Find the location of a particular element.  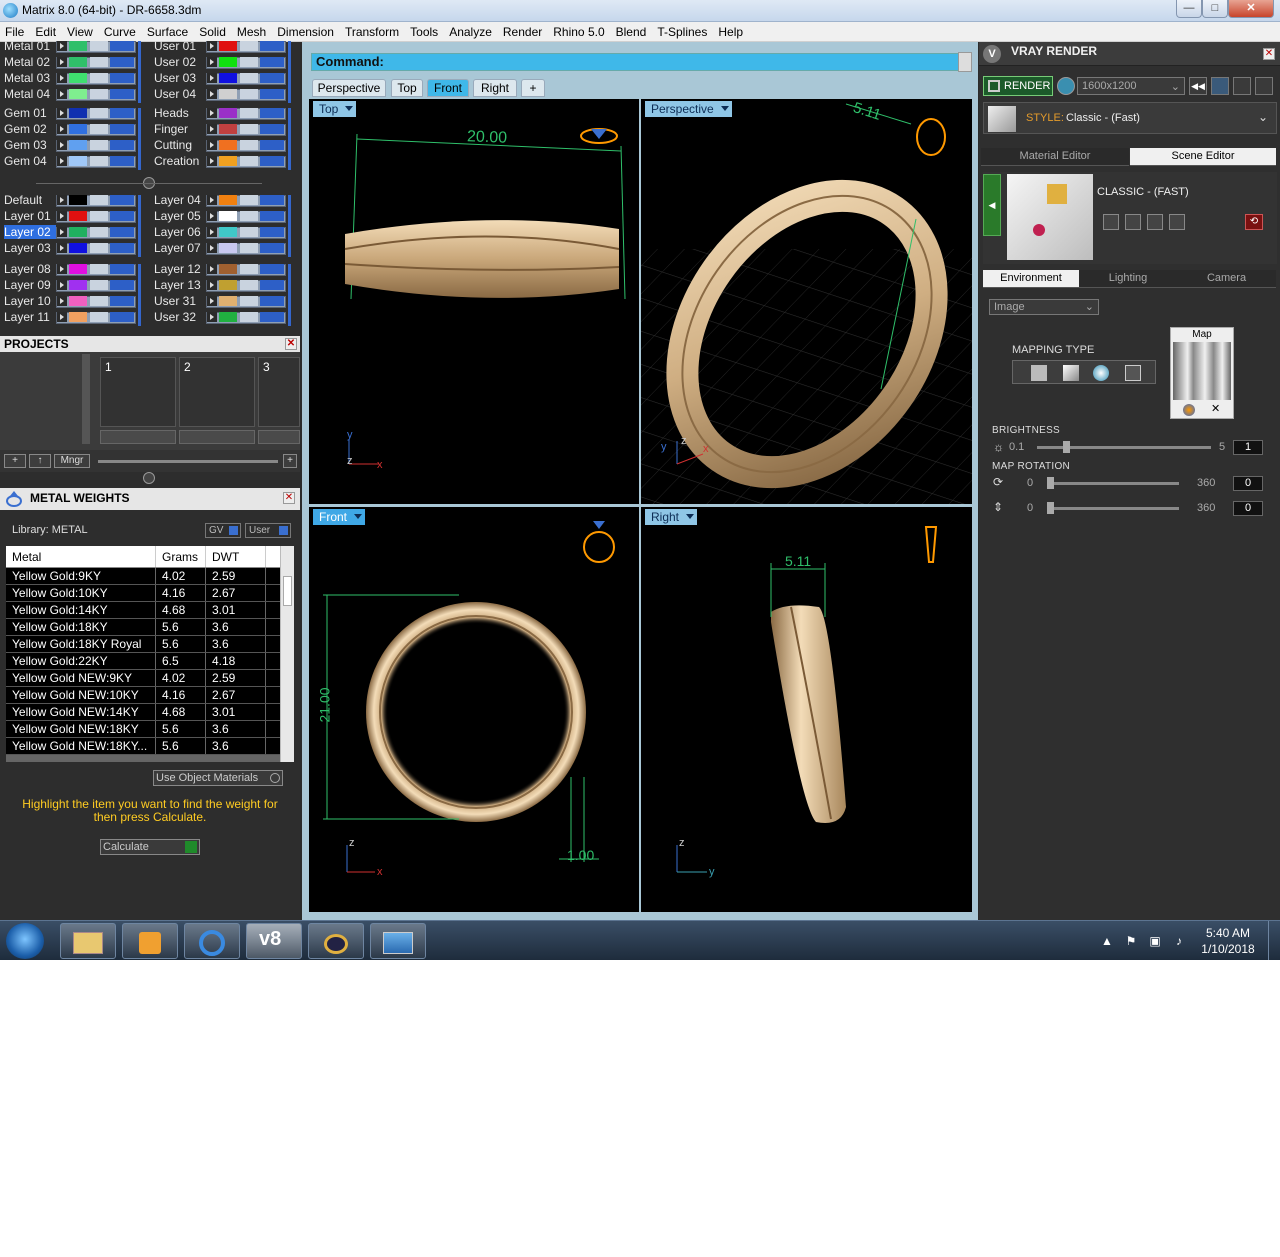

layer-row: Metal 04 is located at coordinates (70, 94).